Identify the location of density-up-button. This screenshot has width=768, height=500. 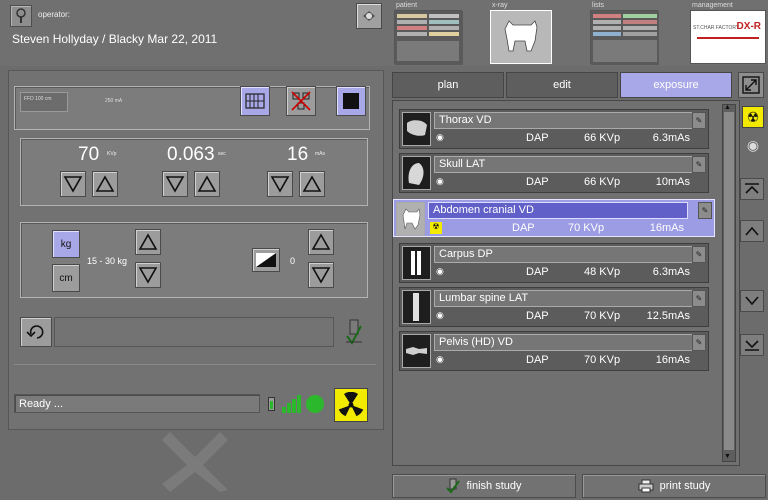
(321, 242).